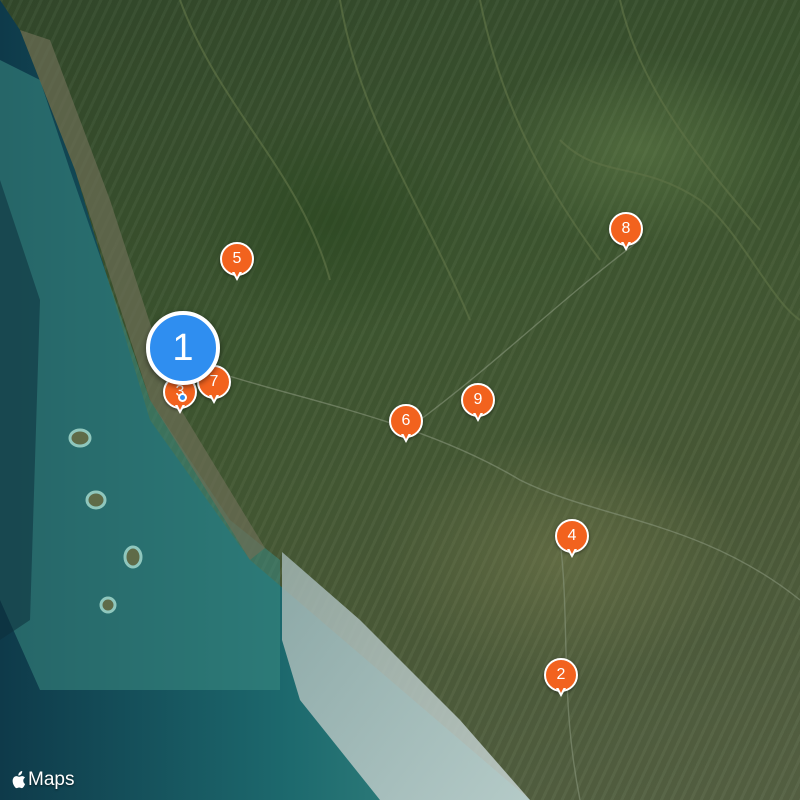 This screenshot has width=800, height=800. What do you see at coordinates (572, 540) in the screenshot?
I see `map-pin-4: 4` at bounding box center [572, 540].